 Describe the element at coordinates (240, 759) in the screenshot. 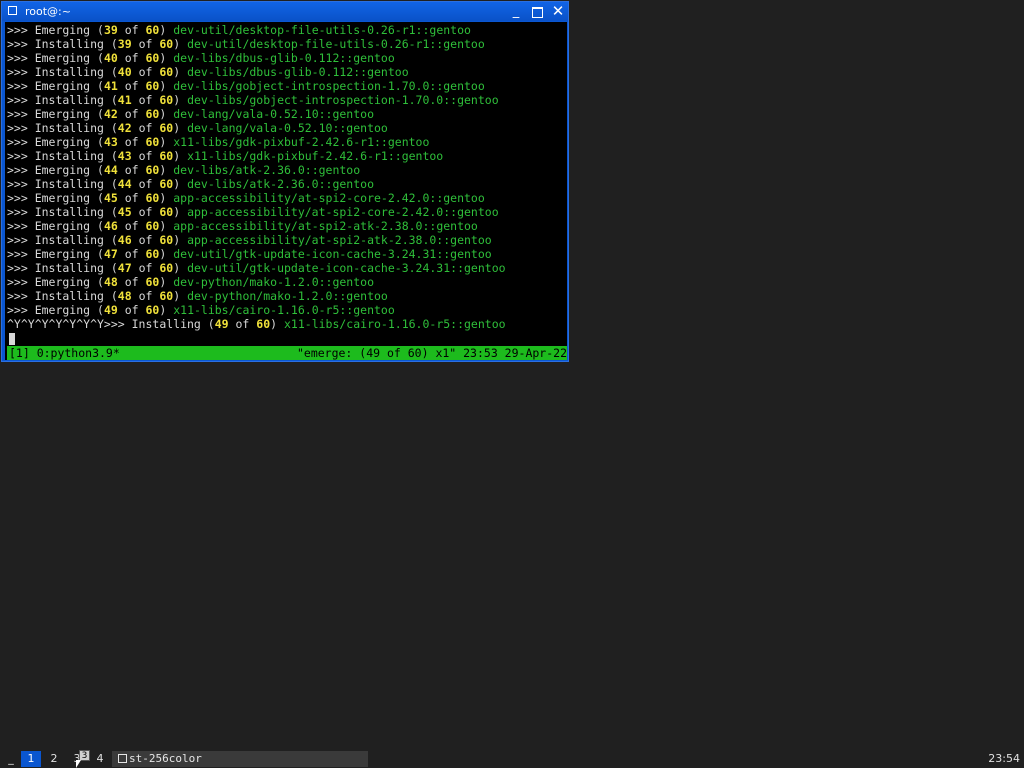

I see `task-st-256color: st-256color` at that location.